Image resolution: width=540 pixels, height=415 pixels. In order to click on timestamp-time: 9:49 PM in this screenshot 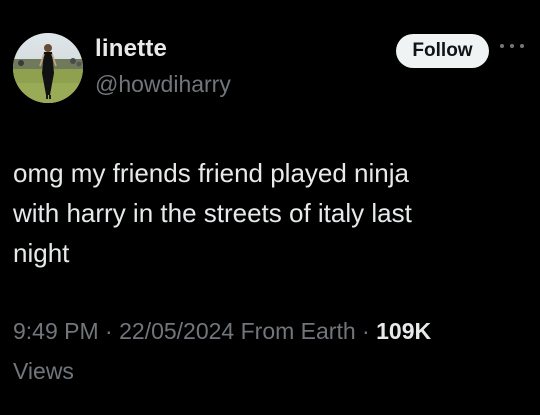, I will do `click(56, 331)`.